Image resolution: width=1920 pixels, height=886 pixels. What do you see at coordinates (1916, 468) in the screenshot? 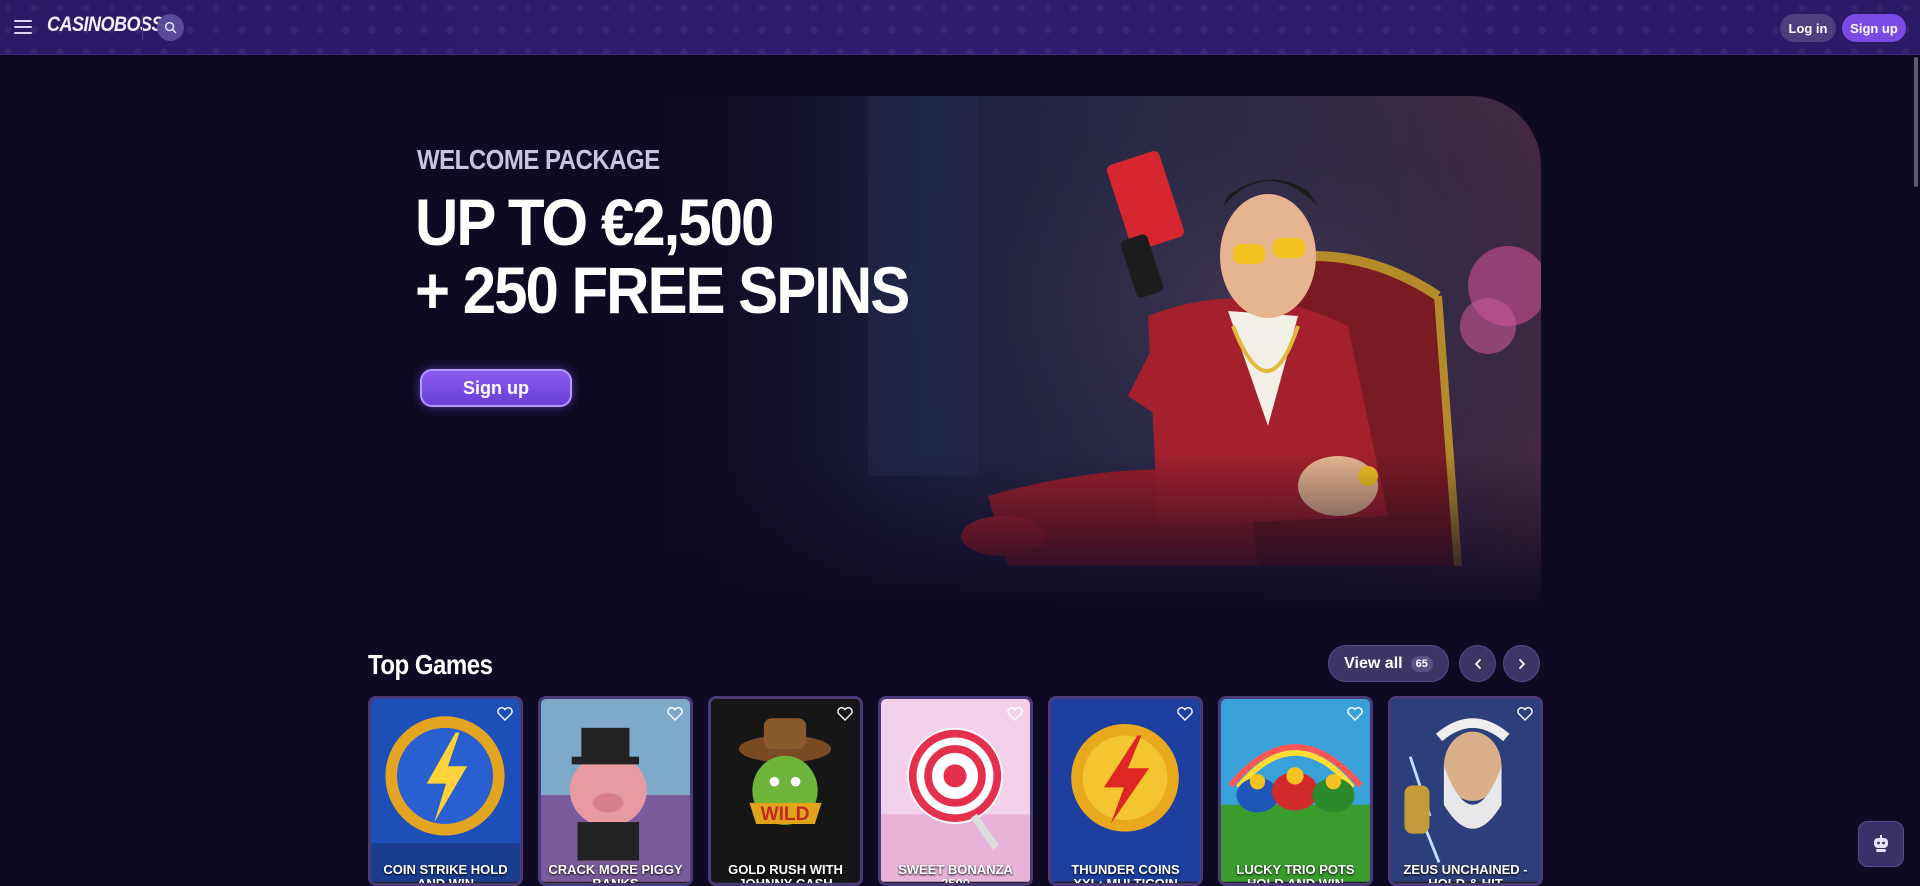
I see `page-scrollbar` at bounding box center [1916, 468].